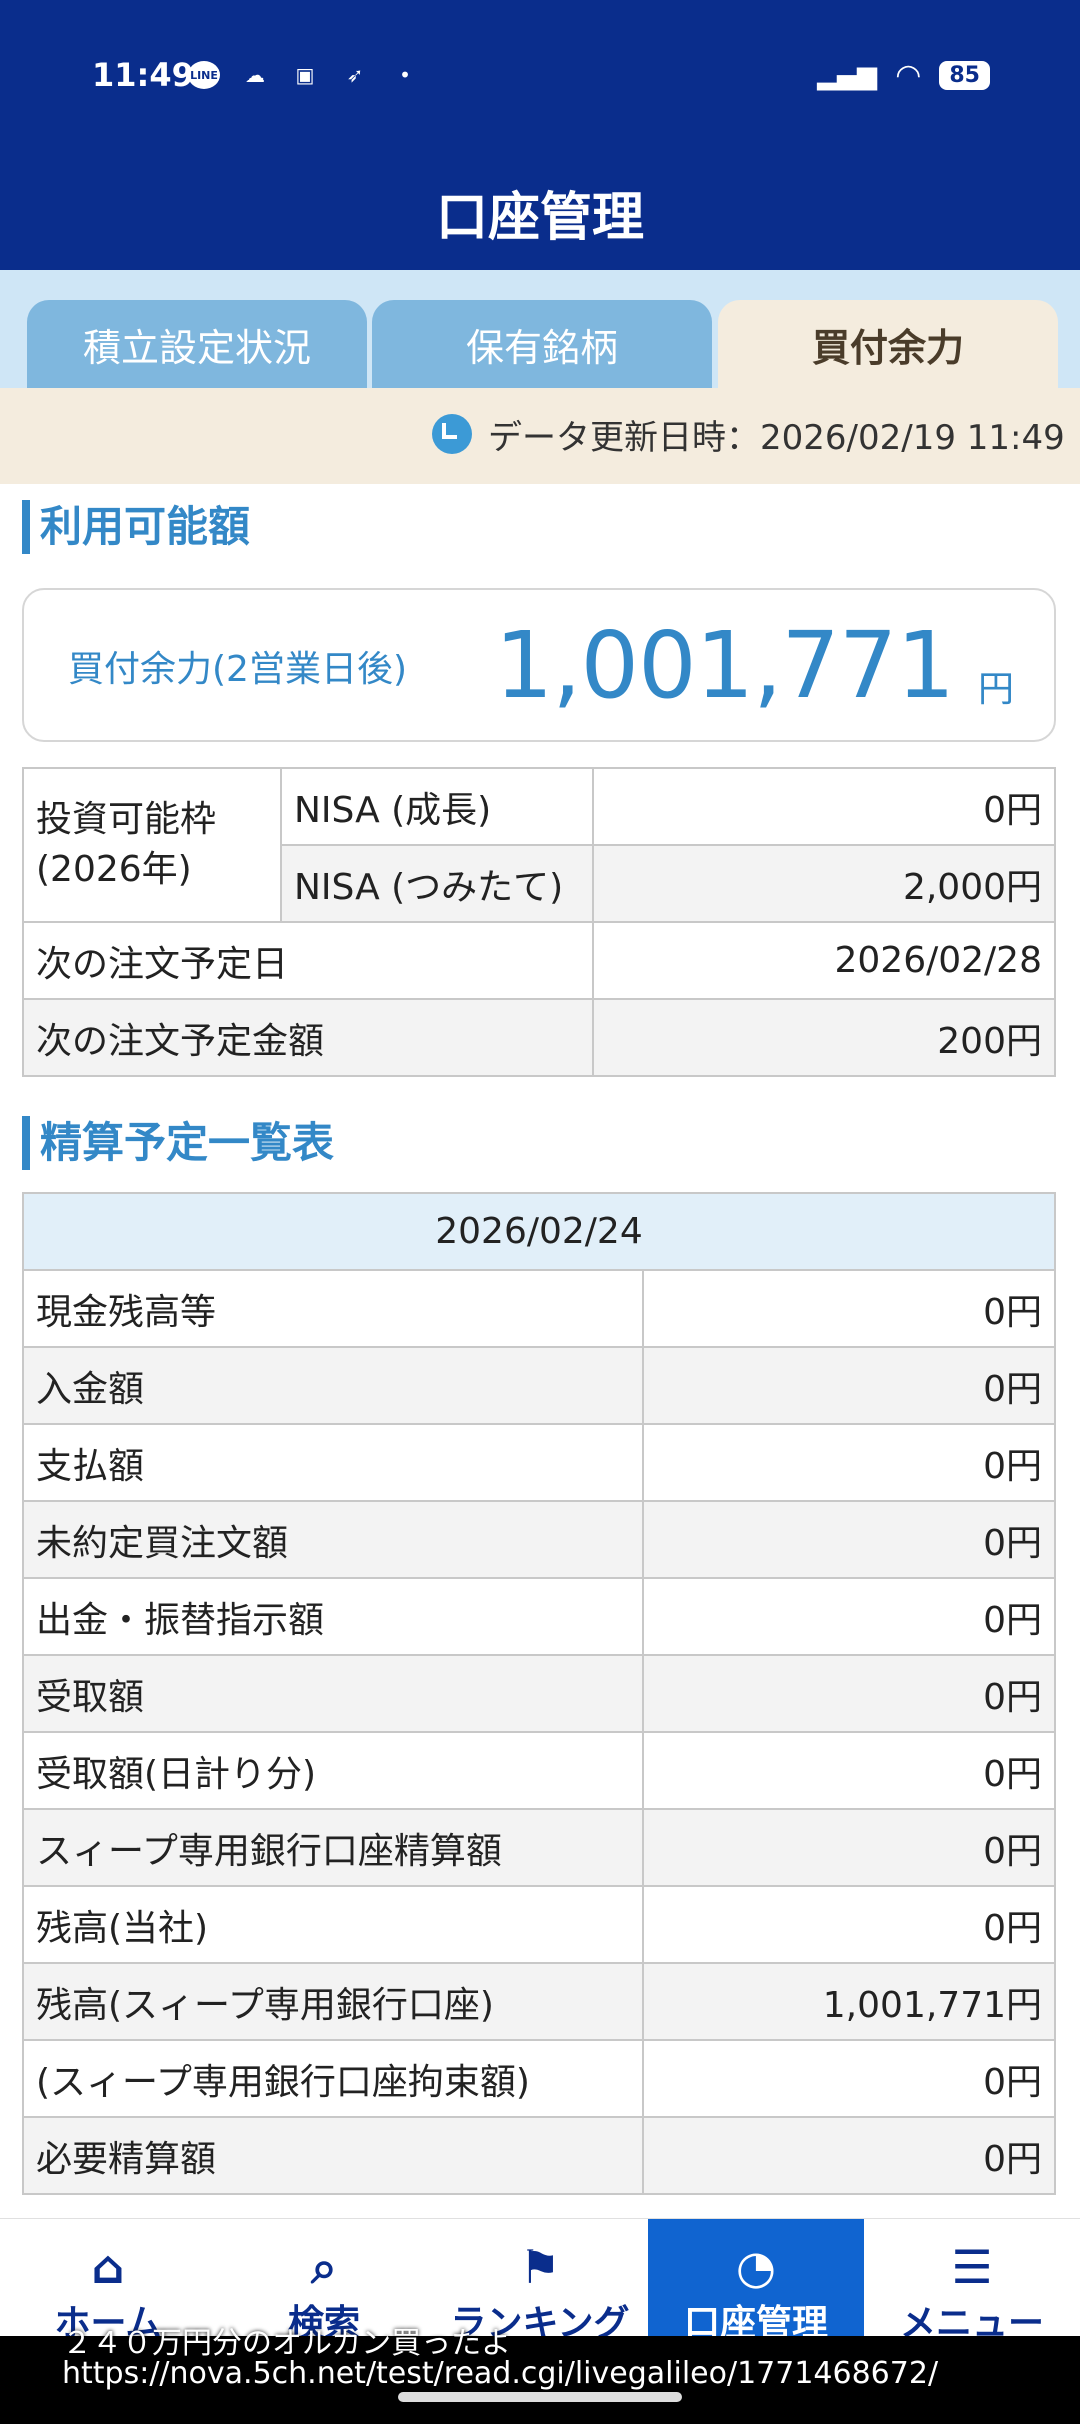 The width and height of the screenshot is (1080, 2424). I want to click on update-timestamp: データ更新日時：2026/02/19 11:49, so click(776, 438).